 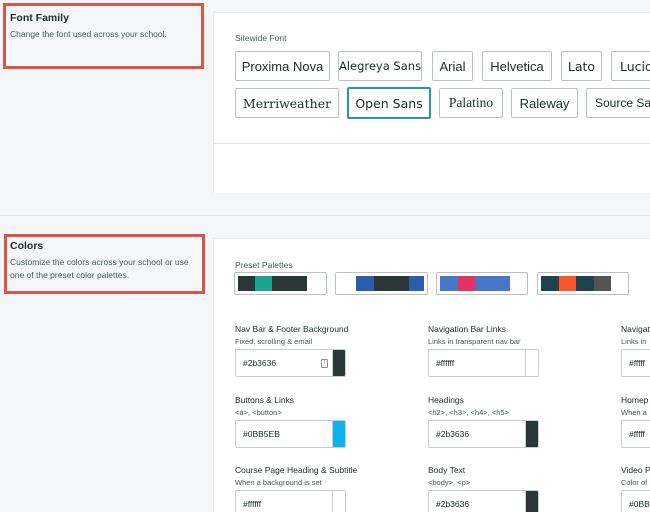 What do you see at coordinates (445, 363) in the screenshot?
I see `navigation-bar-links-value: #ffffff` at bounding box center [445, 363].